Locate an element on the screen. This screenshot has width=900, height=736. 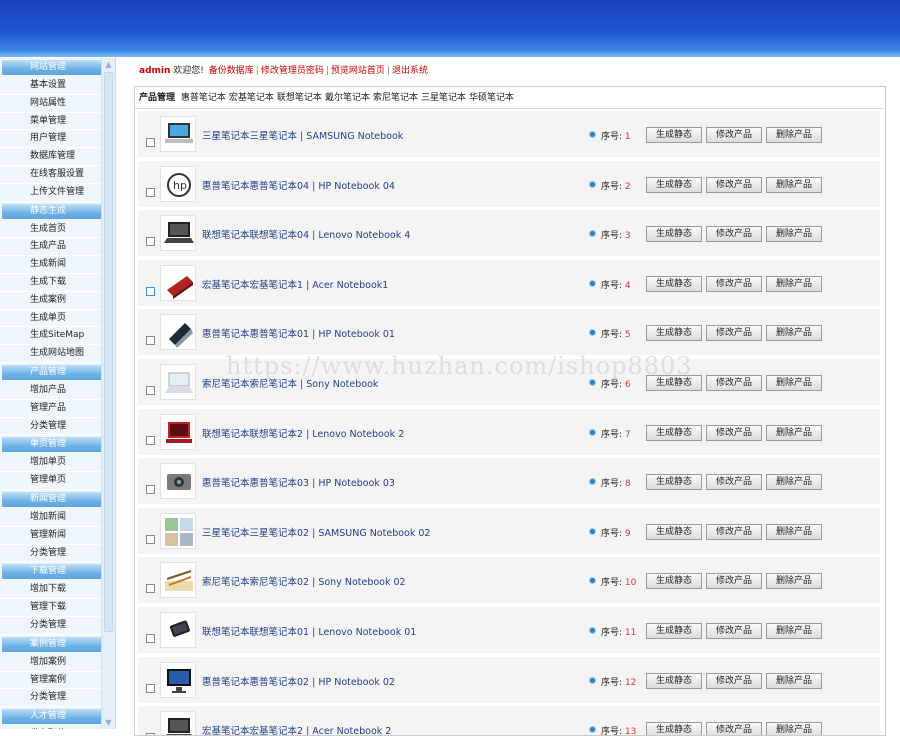
sidebar-item: 生成首页 is located at coordinates (57, 230).